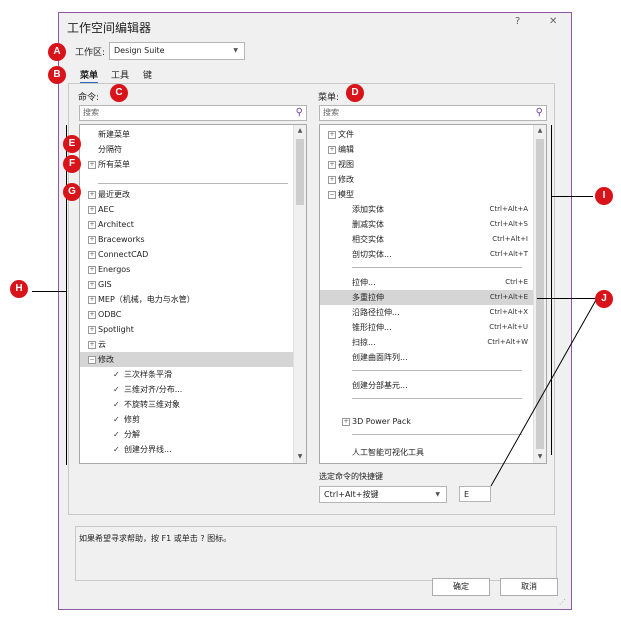 The height and width of the screenshot is (621, 621). What do you see at coordinates (57, 75) in the screenshot?
I see `callout-badge-b: B` at bounding box center [57, 75].